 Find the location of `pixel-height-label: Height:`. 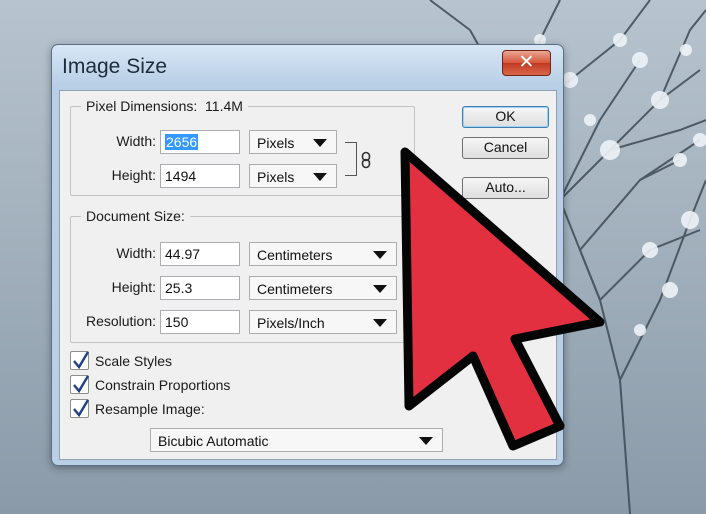

pixel-height-label: Height: is located at coordinates (133, 175).